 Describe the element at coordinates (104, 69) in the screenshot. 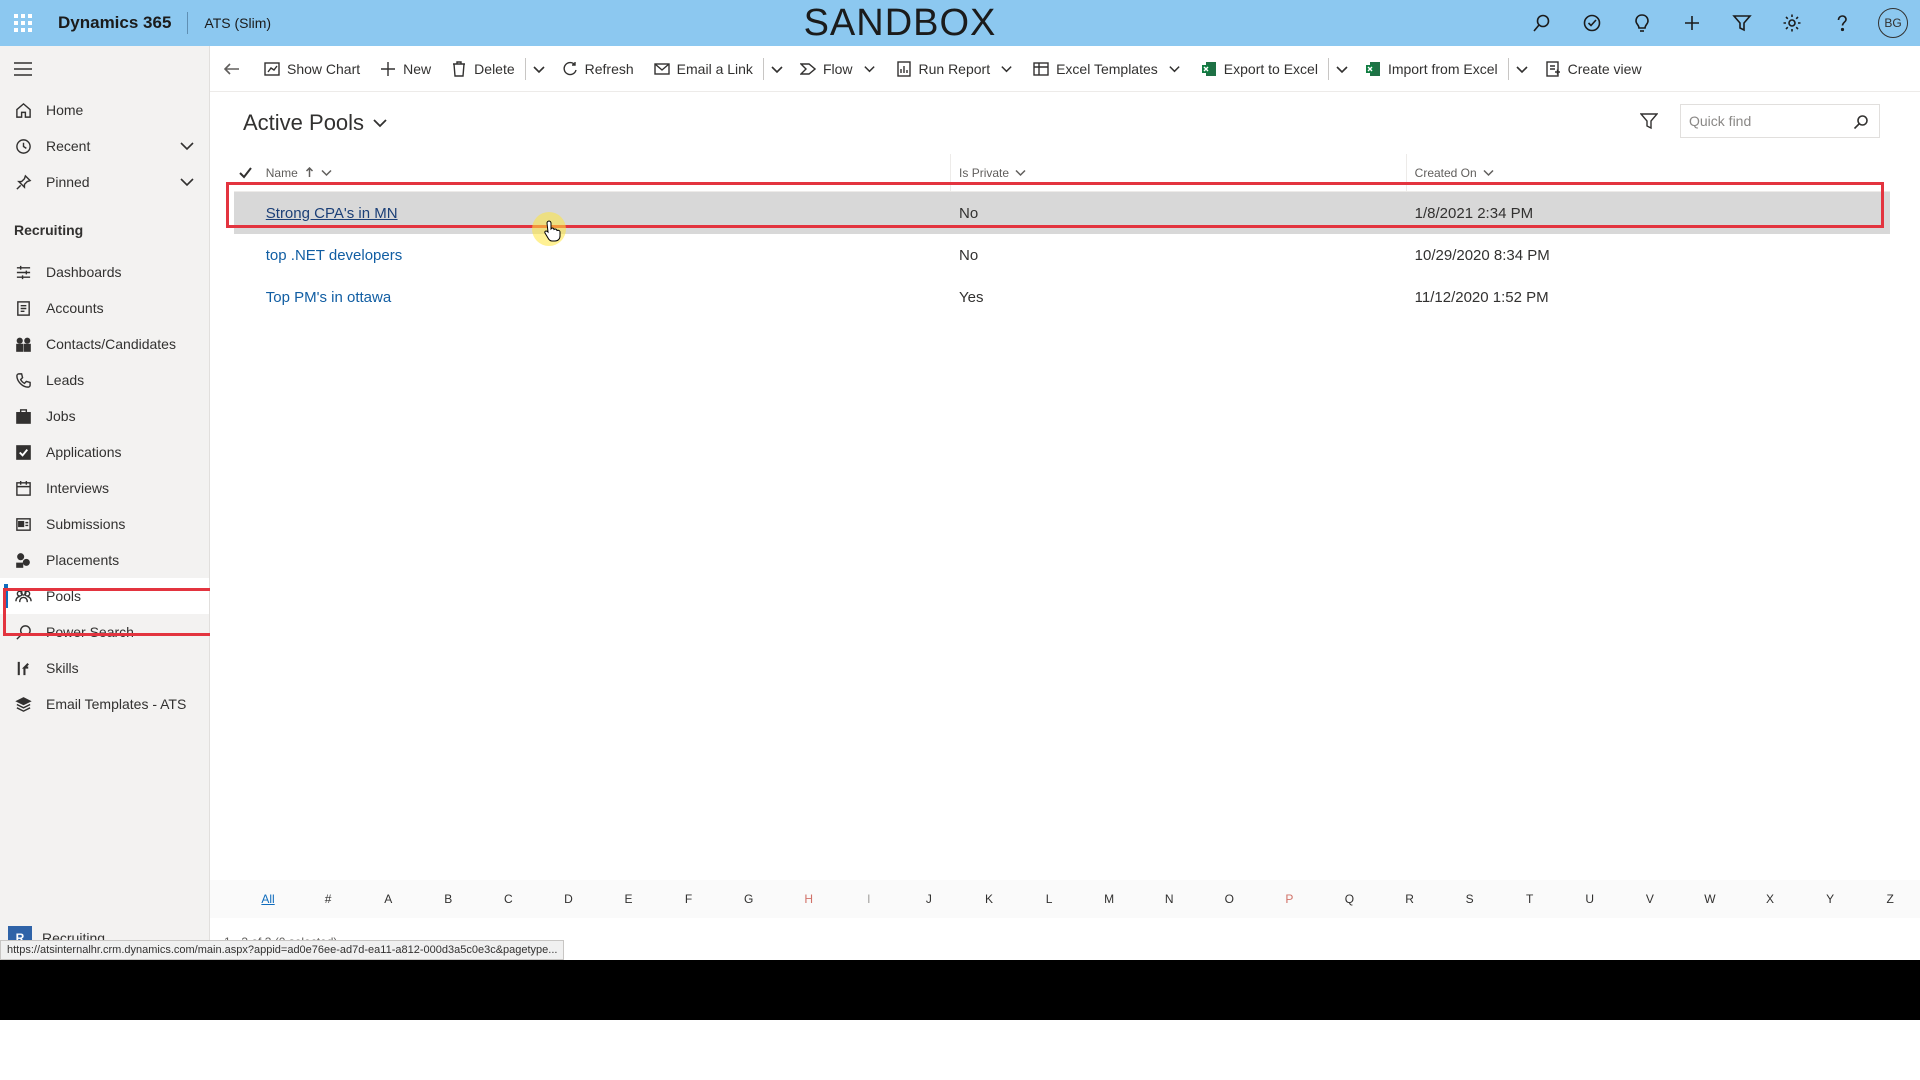

I see `hamburger-button` at that location.